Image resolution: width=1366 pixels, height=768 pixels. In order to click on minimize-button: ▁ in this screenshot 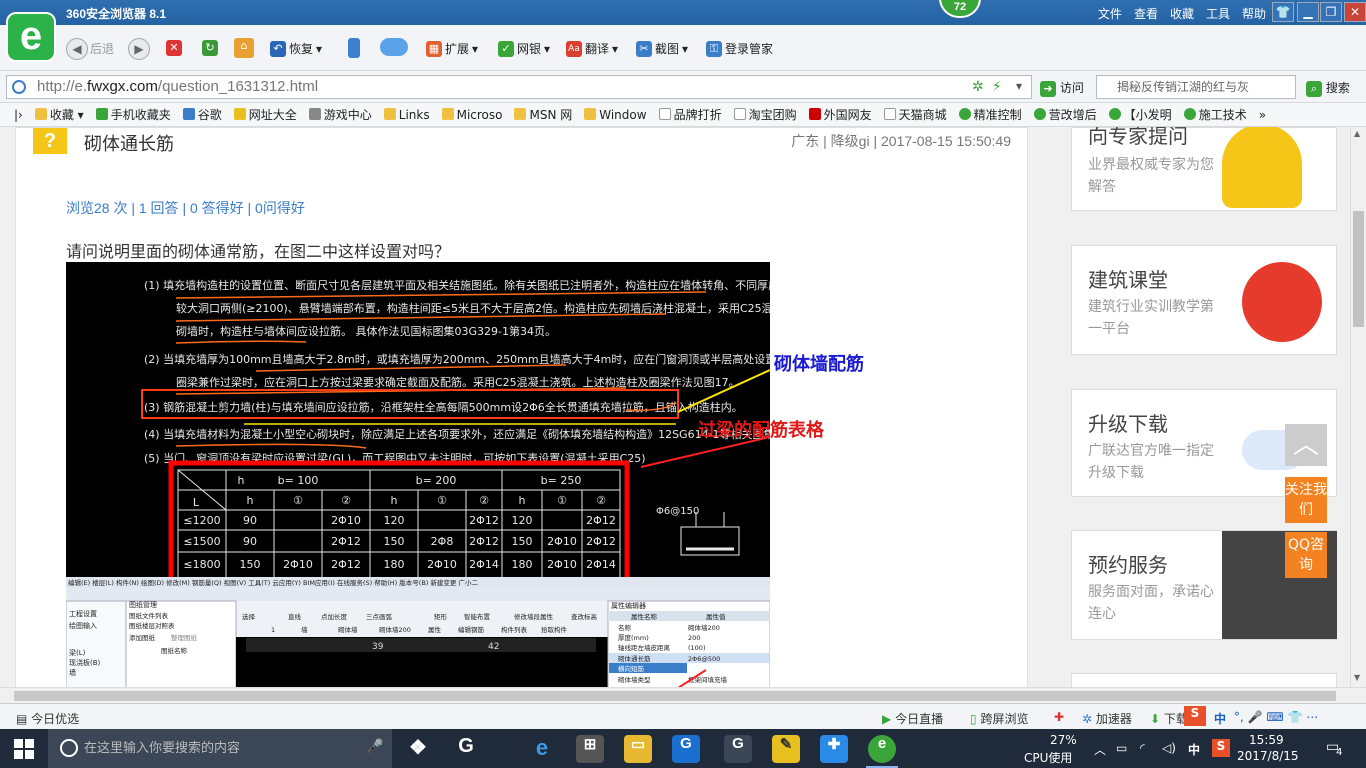, I will do `click(1308, 12)`.